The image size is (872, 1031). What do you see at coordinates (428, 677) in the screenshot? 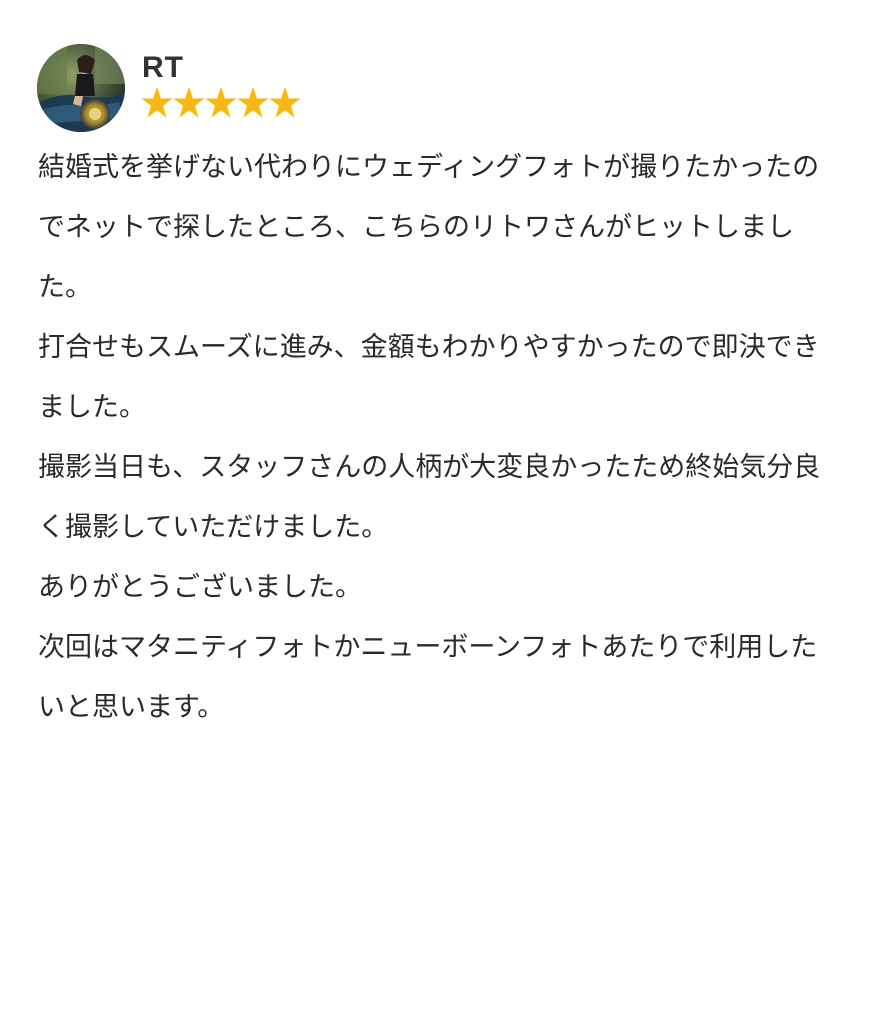
I see `review-paragraph: 次回はマタニティフォトかニューボーンフォトあたりで利用したいと思います。` at bounding box center [428, 677].